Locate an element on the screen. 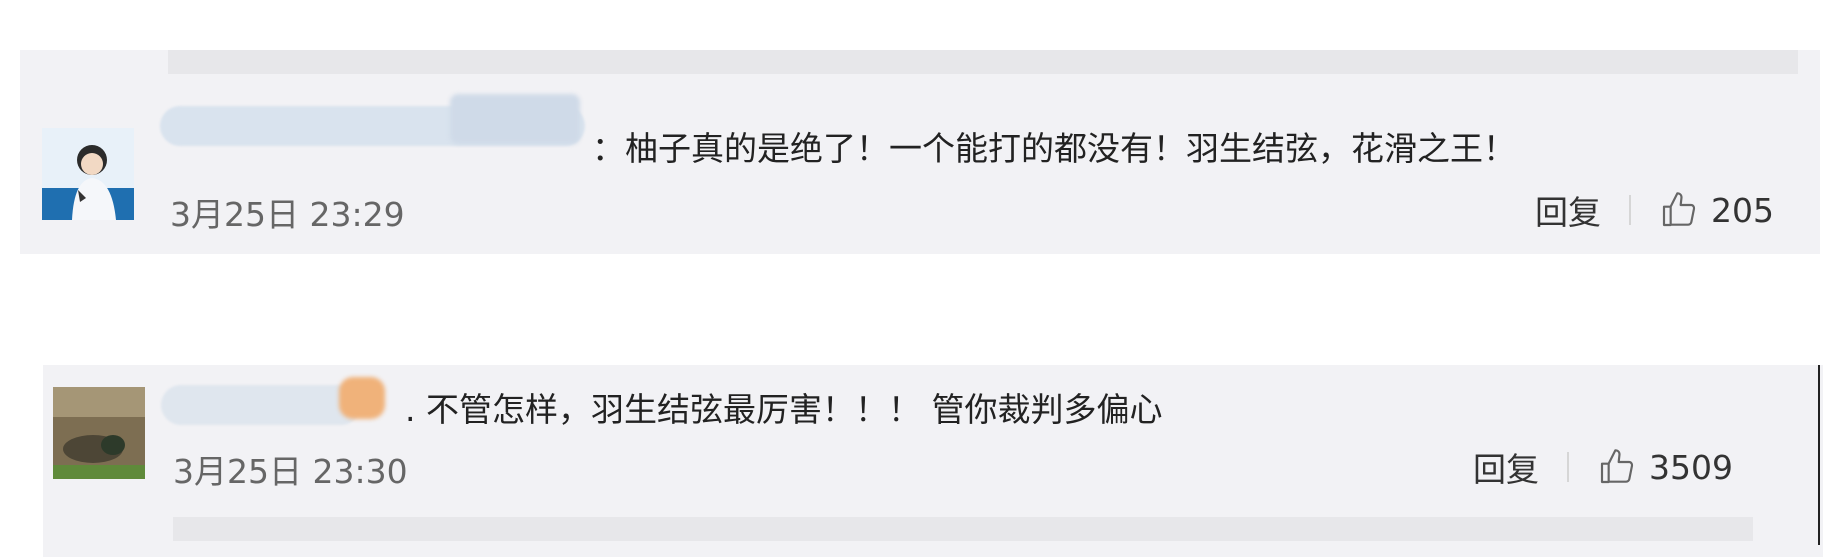 This screenshot has height=557, width=1845. like-button: 3509 is located at coordinates (1665, 467).